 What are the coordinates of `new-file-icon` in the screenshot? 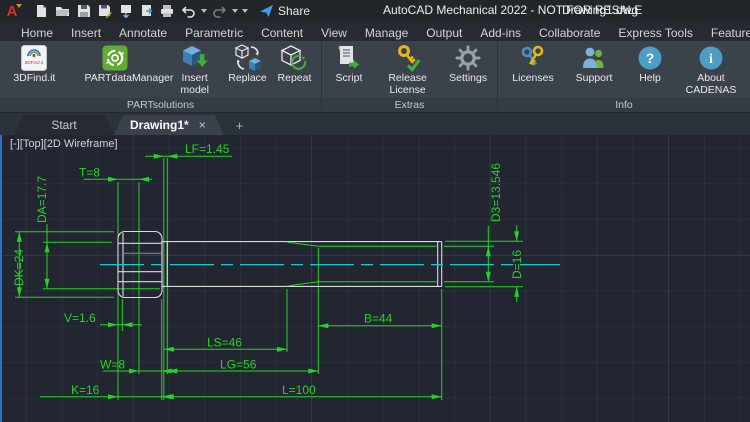 It's located at (41, 11).